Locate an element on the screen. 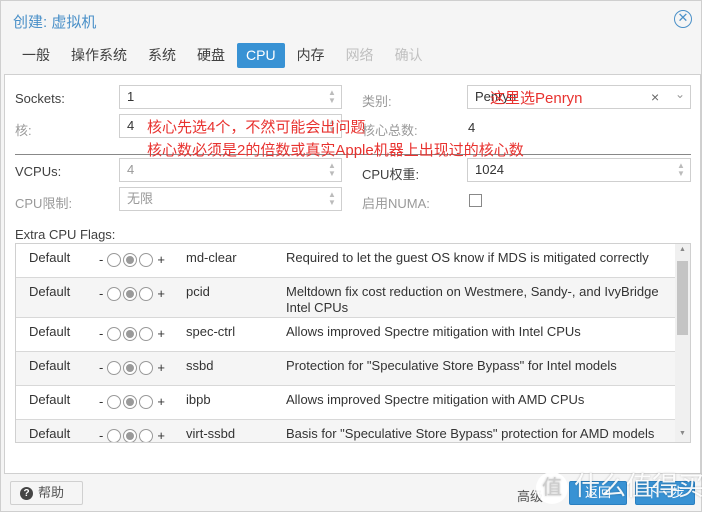 This screenshot has height=512, width=702. annotation-cores-note: 核心先选4个，不然可能会出问题 is located at coordinates (256, 127).